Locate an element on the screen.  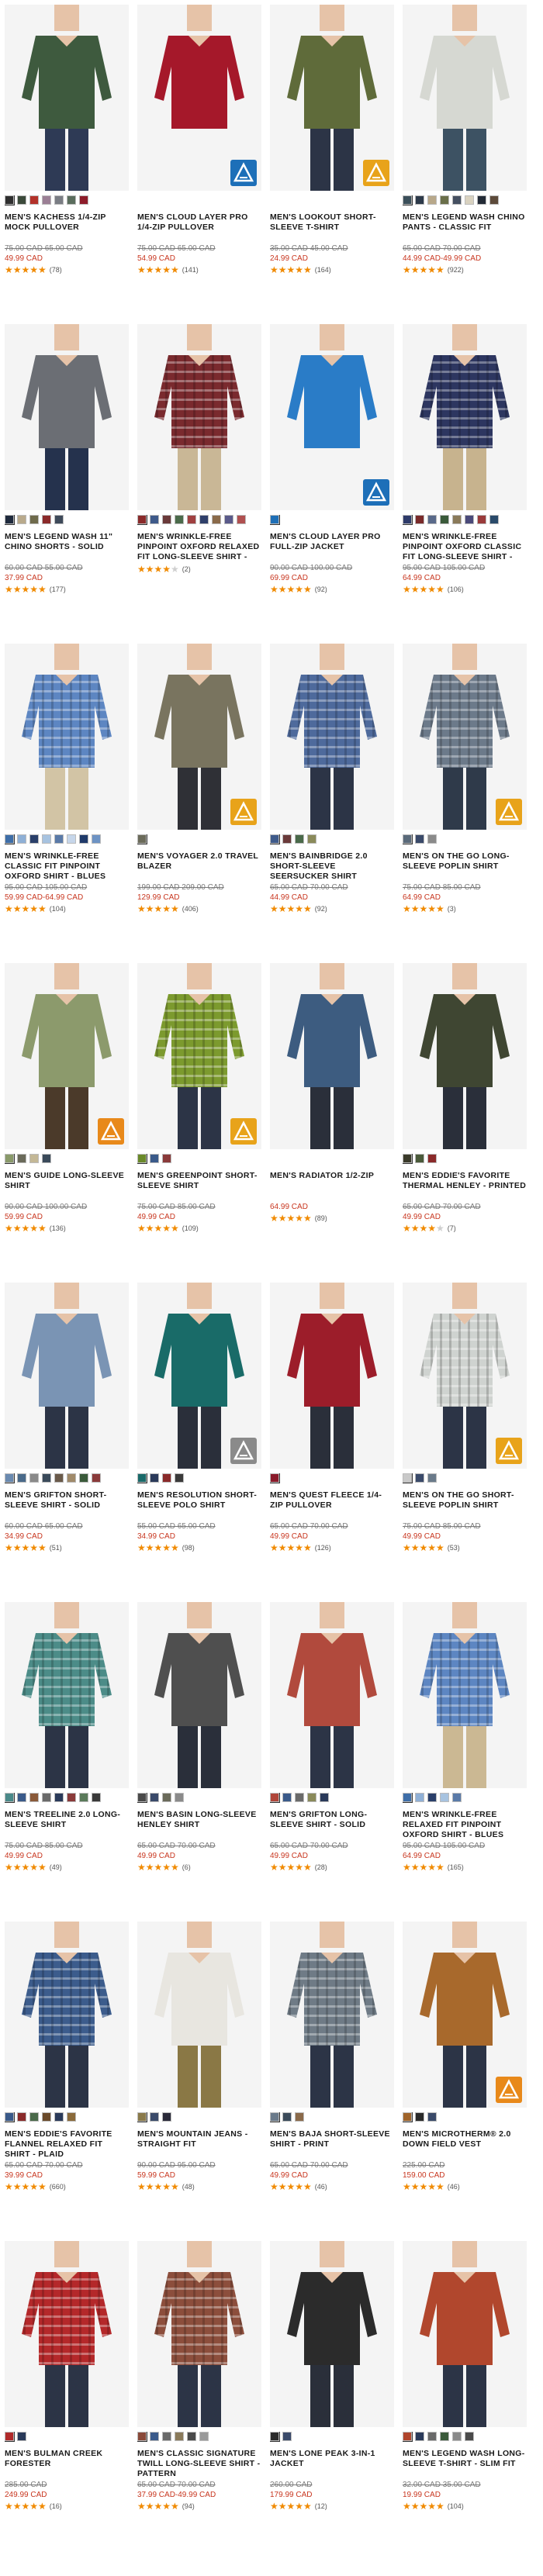
product-title: MEN'S GUIDE LONG-SLEEVE SHIRT is located at coordinates (67, 1186).